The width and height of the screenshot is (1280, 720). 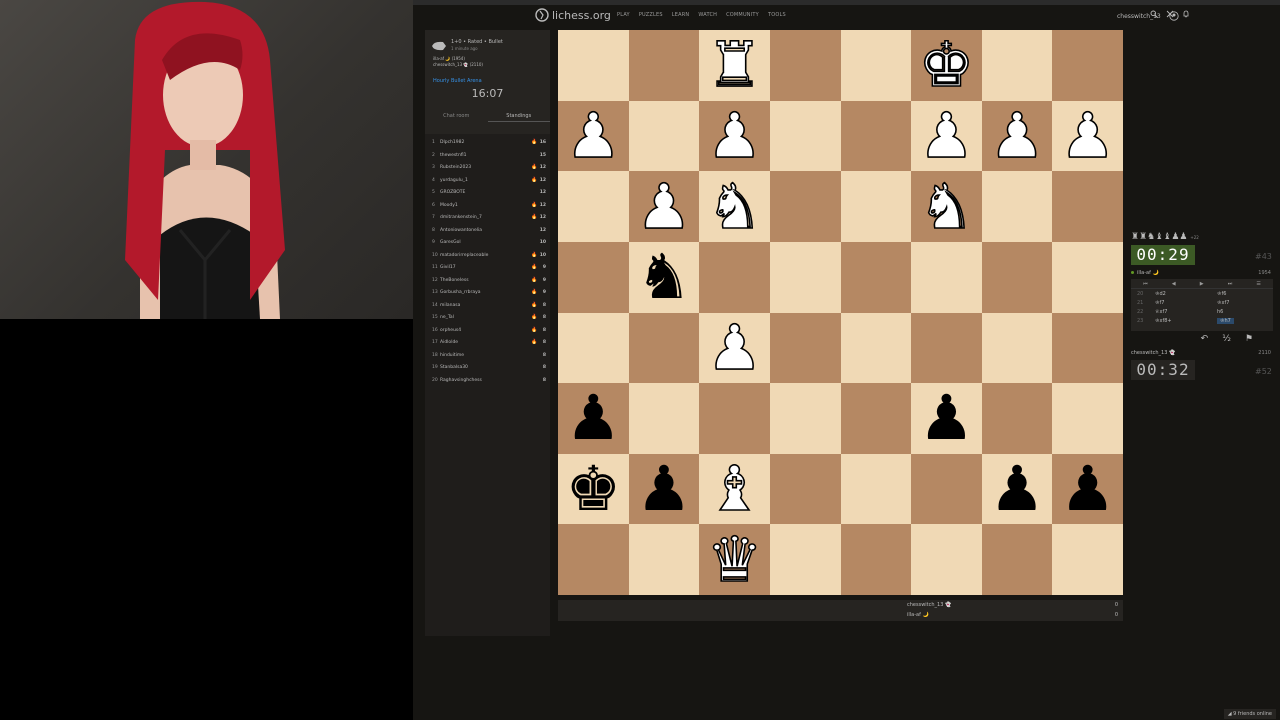 What do you see at coordinates (664, 206) in the screenshot?
I see `square-b6: ♟` at bounding box center [664, 206].